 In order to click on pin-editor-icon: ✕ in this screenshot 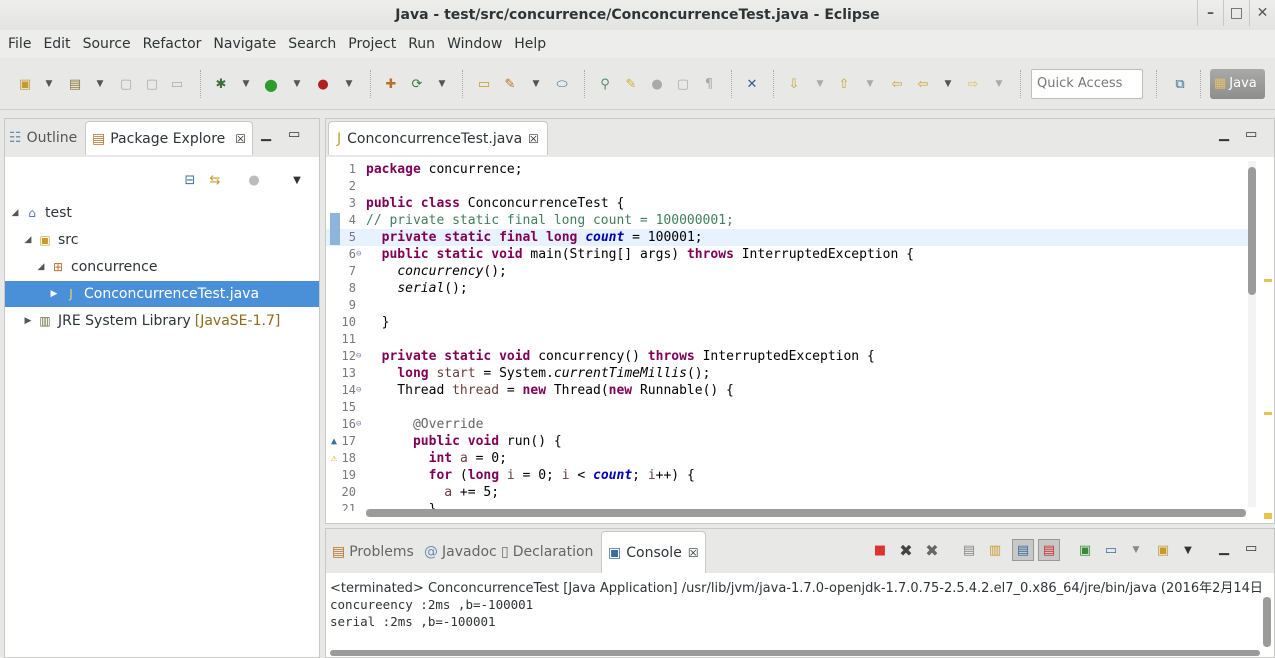, I will do `click(752, 84)`.